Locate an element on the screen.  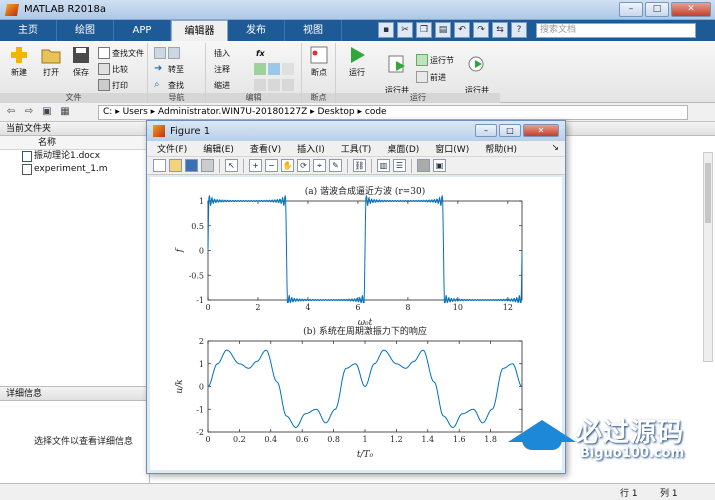
row-value: 1 is located at coordinates (634, 494).